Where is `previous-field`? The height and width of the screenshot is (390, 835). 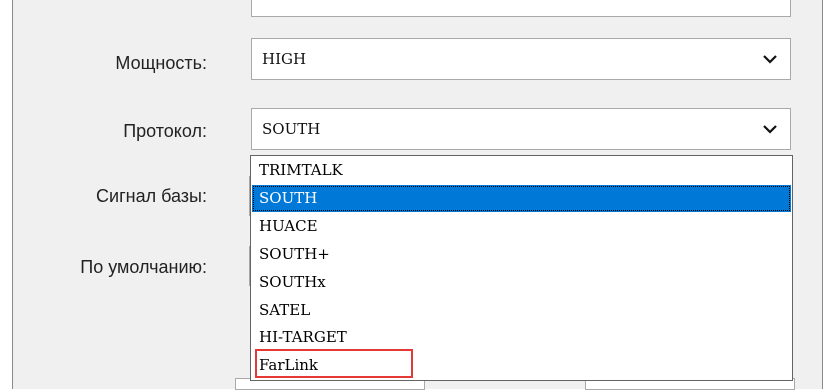
previous-field is located at coordinates (521, 8).